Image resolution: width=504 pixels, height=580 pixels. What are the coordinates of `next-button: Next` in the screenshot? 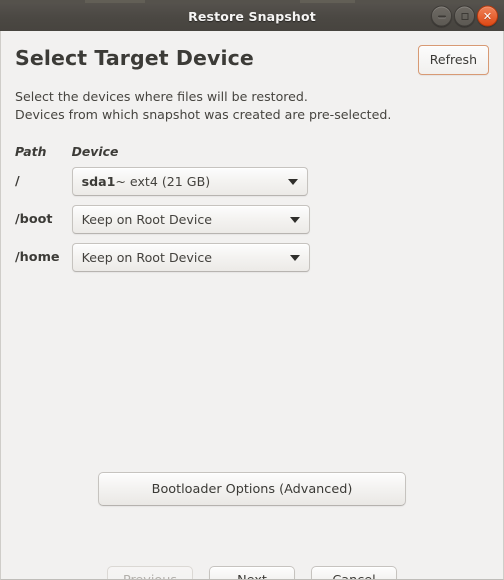 It's located at (252, 572).